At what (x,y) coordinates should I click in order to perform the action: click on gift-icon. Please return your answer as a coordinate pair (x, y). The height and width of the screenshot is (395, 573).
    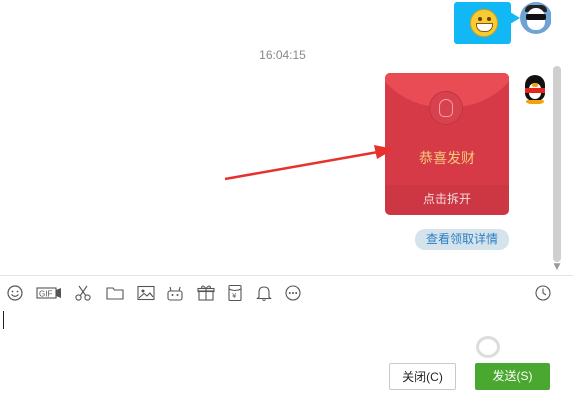
    Looking at the image, I should click on (206, 293).